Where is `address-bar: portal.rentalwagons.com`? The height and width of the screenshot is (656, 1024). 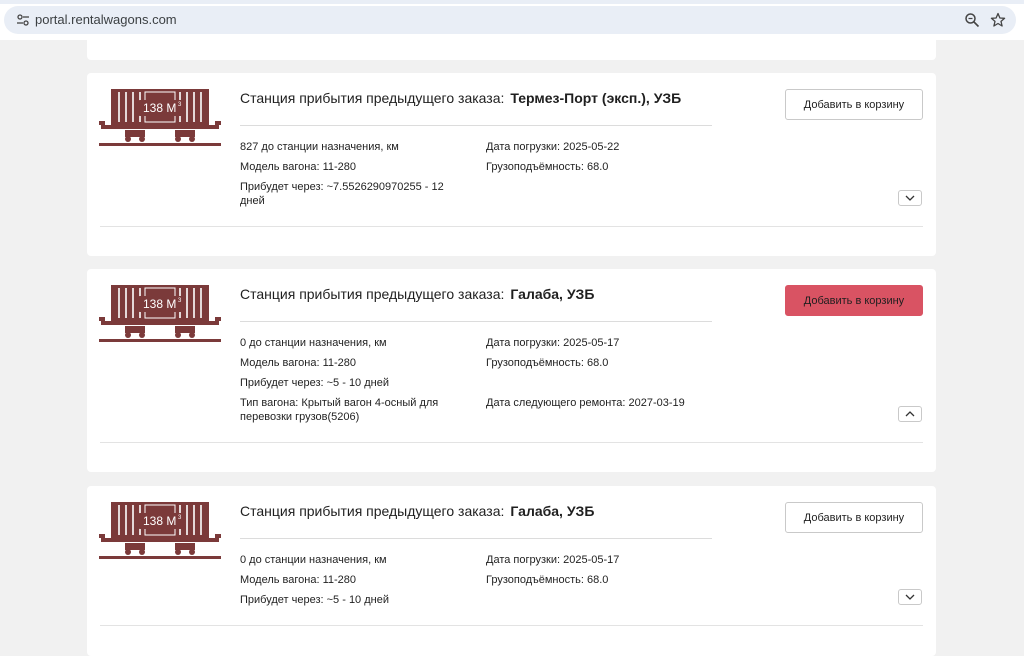
address-bar: portal.rentalwagons.com is located at coordinates (510, 20).